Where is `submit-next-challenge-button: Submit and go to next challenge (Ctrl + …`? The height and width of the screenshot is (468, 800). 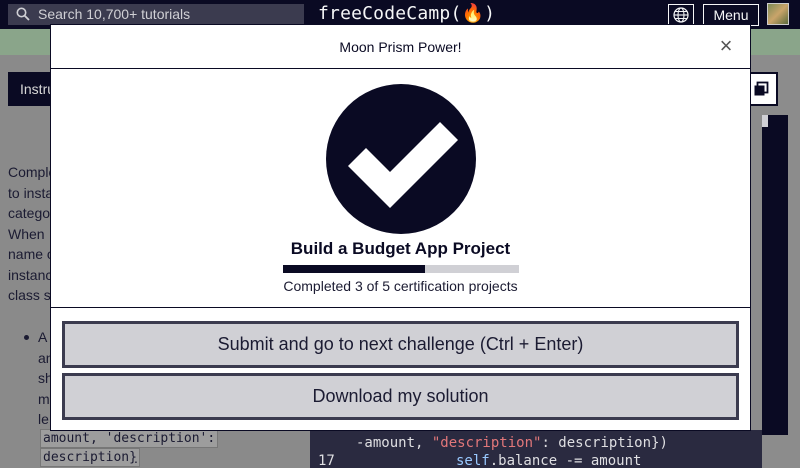
submit-next-challenge-button: Submit and go to next challenge (Ctrl + … is located at coordinates (400, 344).